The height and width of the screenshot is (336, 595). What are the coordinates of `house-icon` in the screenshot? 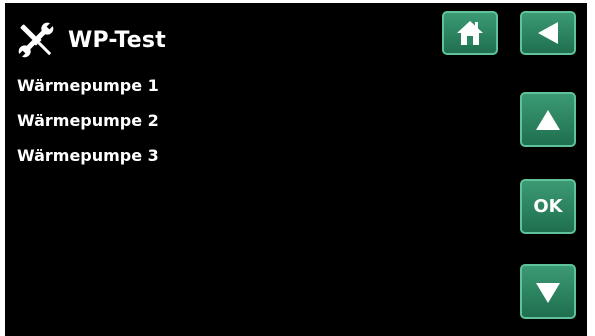 It's located at (470, 33).